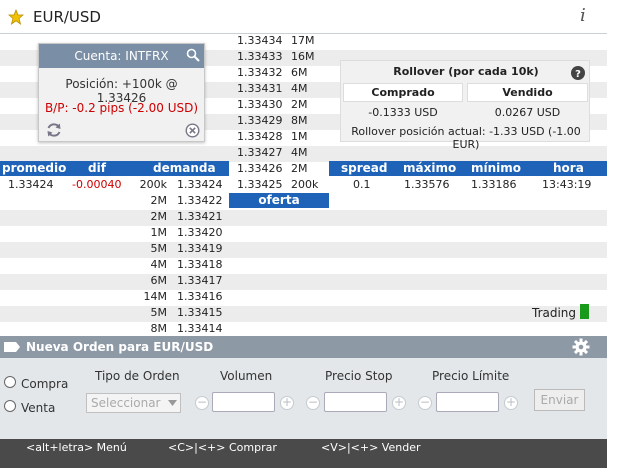  What do you see at coordinates (159, 232) in the screenshot?
I see `bid-size: 1M` at bounding box center [159, 232].